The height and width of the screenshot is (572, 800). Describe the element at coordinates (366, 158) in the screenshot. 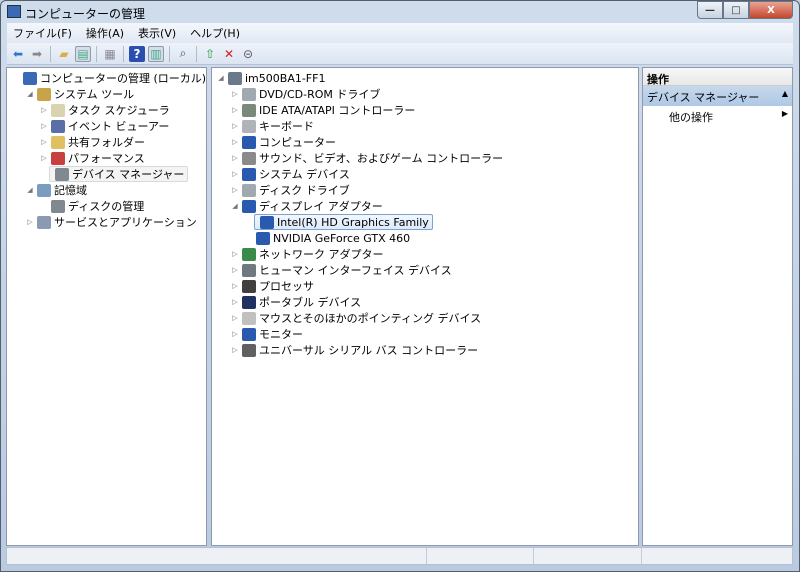

I see `tree-item: ▷ サウンド、ビデオ、およびゲーム コントローラー` at that location.